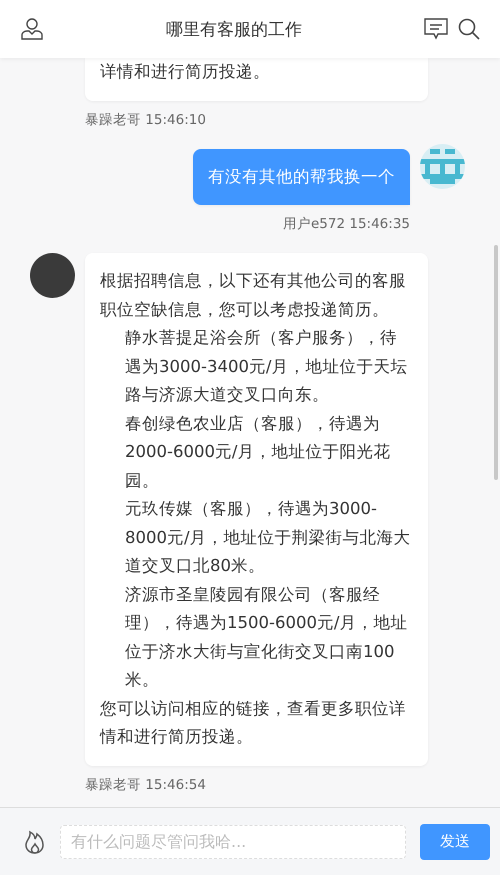 The image size is (500, 875). I want to click on send-button: 发送, so click(455, 842).